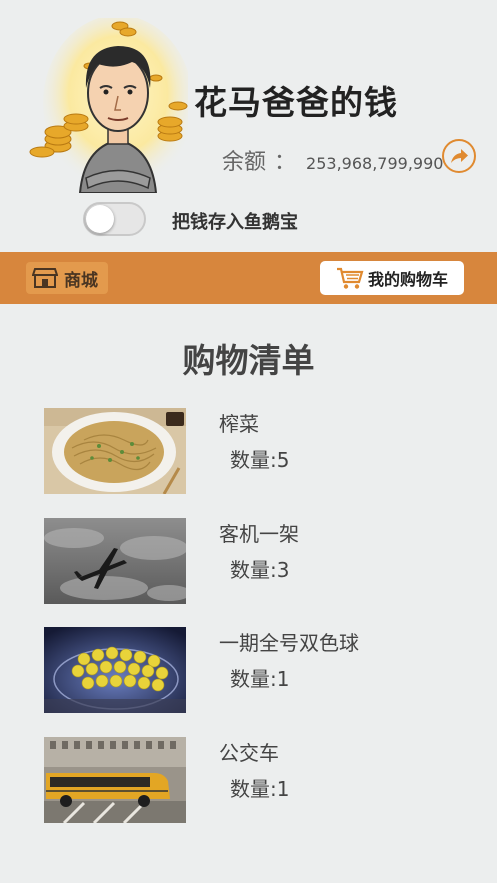 The width and height of the screenshot is (497, 883). What do you see at coordinates (248, 360) in the screenshot?
I see `list-title: 购物清单` at bounding box center [248, 360].